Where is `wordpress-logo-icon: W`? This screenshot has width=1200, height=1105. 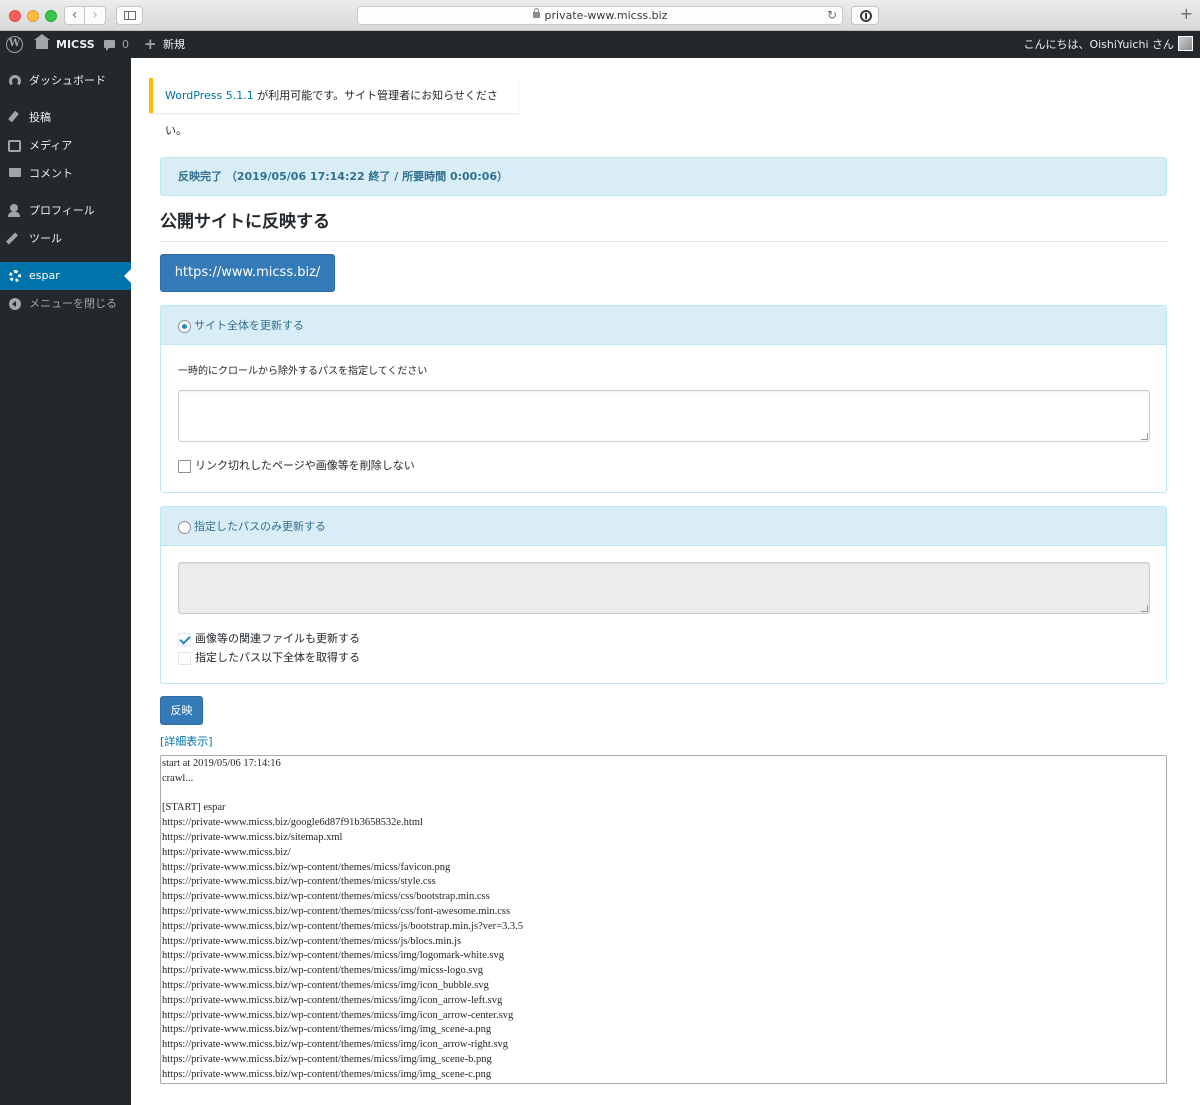
wordpress-logo-icon: W is located at coordinates (14, 44).